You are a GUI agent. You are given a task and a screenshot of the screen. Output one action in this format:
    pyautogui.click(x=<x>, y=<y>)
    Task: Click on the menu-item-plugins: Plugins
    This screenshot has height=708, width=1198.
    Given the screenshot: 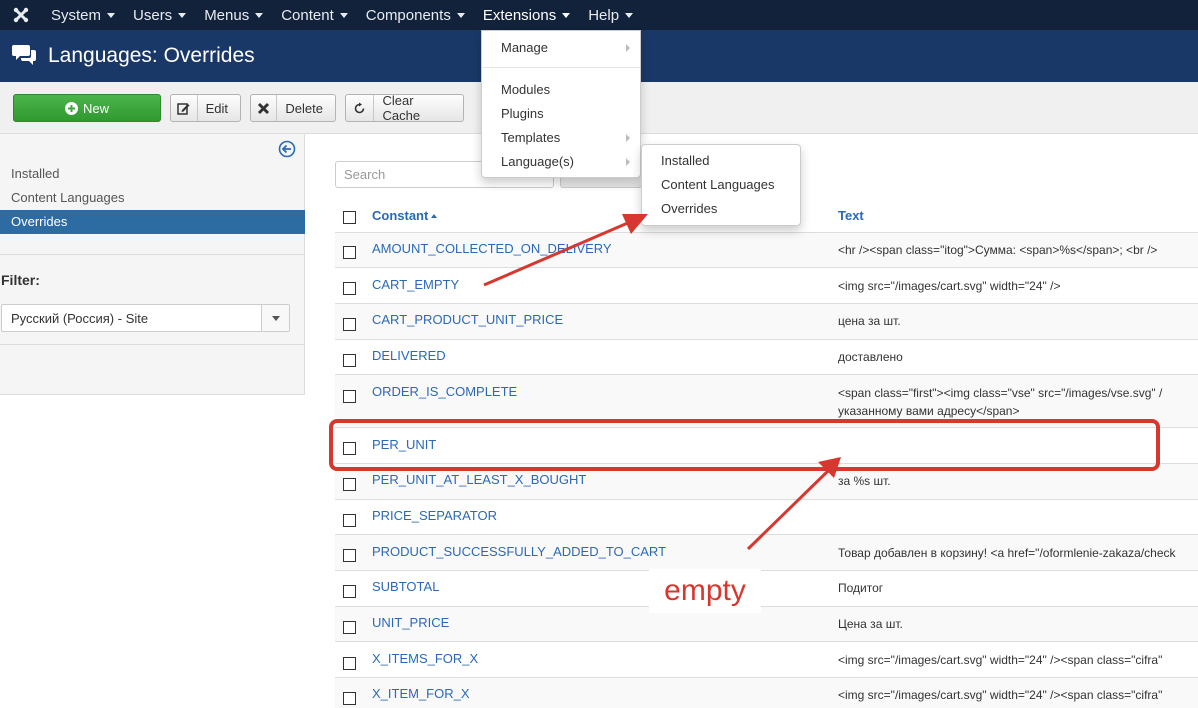 What is the action you would take?
    pyautogui.click(x=561, y=114)
    